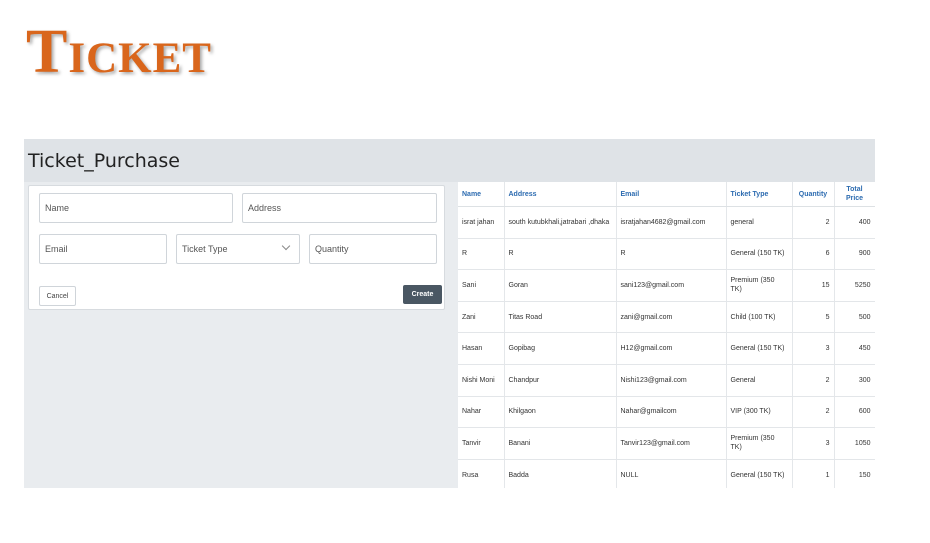  I want to click on cell-total-price: 900, so click(854, 254).